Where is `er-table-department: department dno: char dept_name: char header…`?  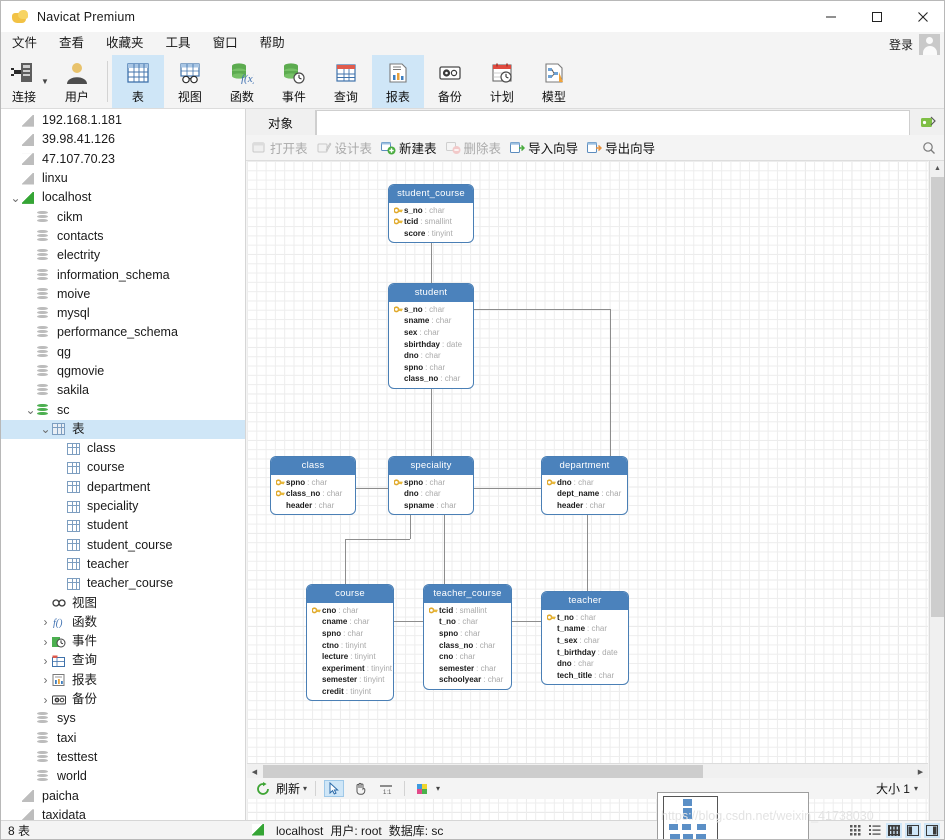 er-table-department: department dno: char dept_name: char header… is located at coordinates (584, 486).